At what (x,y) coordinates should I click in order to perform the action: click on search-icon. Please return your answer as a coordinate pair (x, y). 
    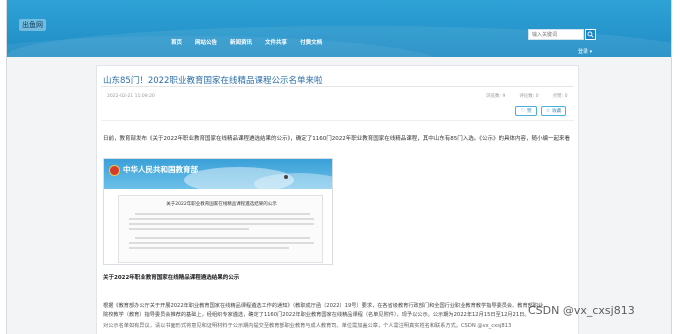
    Looking at the image, I should click on (590, 34).